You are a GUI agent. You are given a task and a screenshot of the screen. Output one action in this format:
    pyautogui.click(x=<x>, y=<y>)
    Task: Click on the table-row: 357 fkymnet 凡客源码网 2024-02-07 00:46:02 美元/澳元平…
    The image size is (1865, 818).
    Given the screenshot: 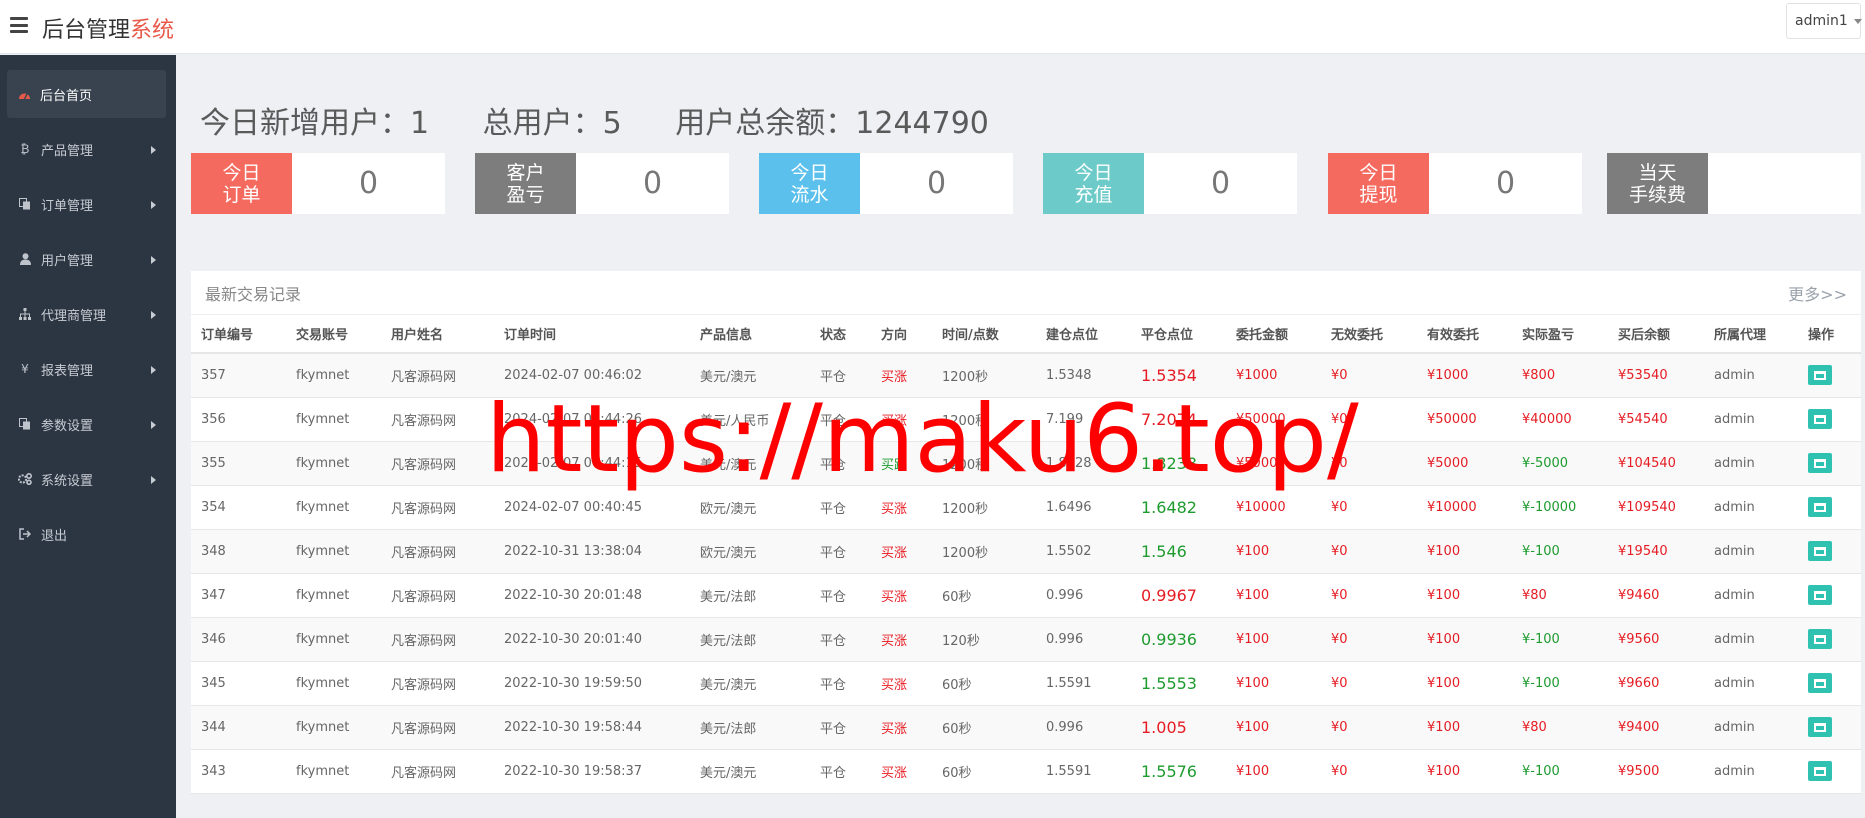 What is the action you would take?
    pyautogui.click(x=1026, y=375)
    